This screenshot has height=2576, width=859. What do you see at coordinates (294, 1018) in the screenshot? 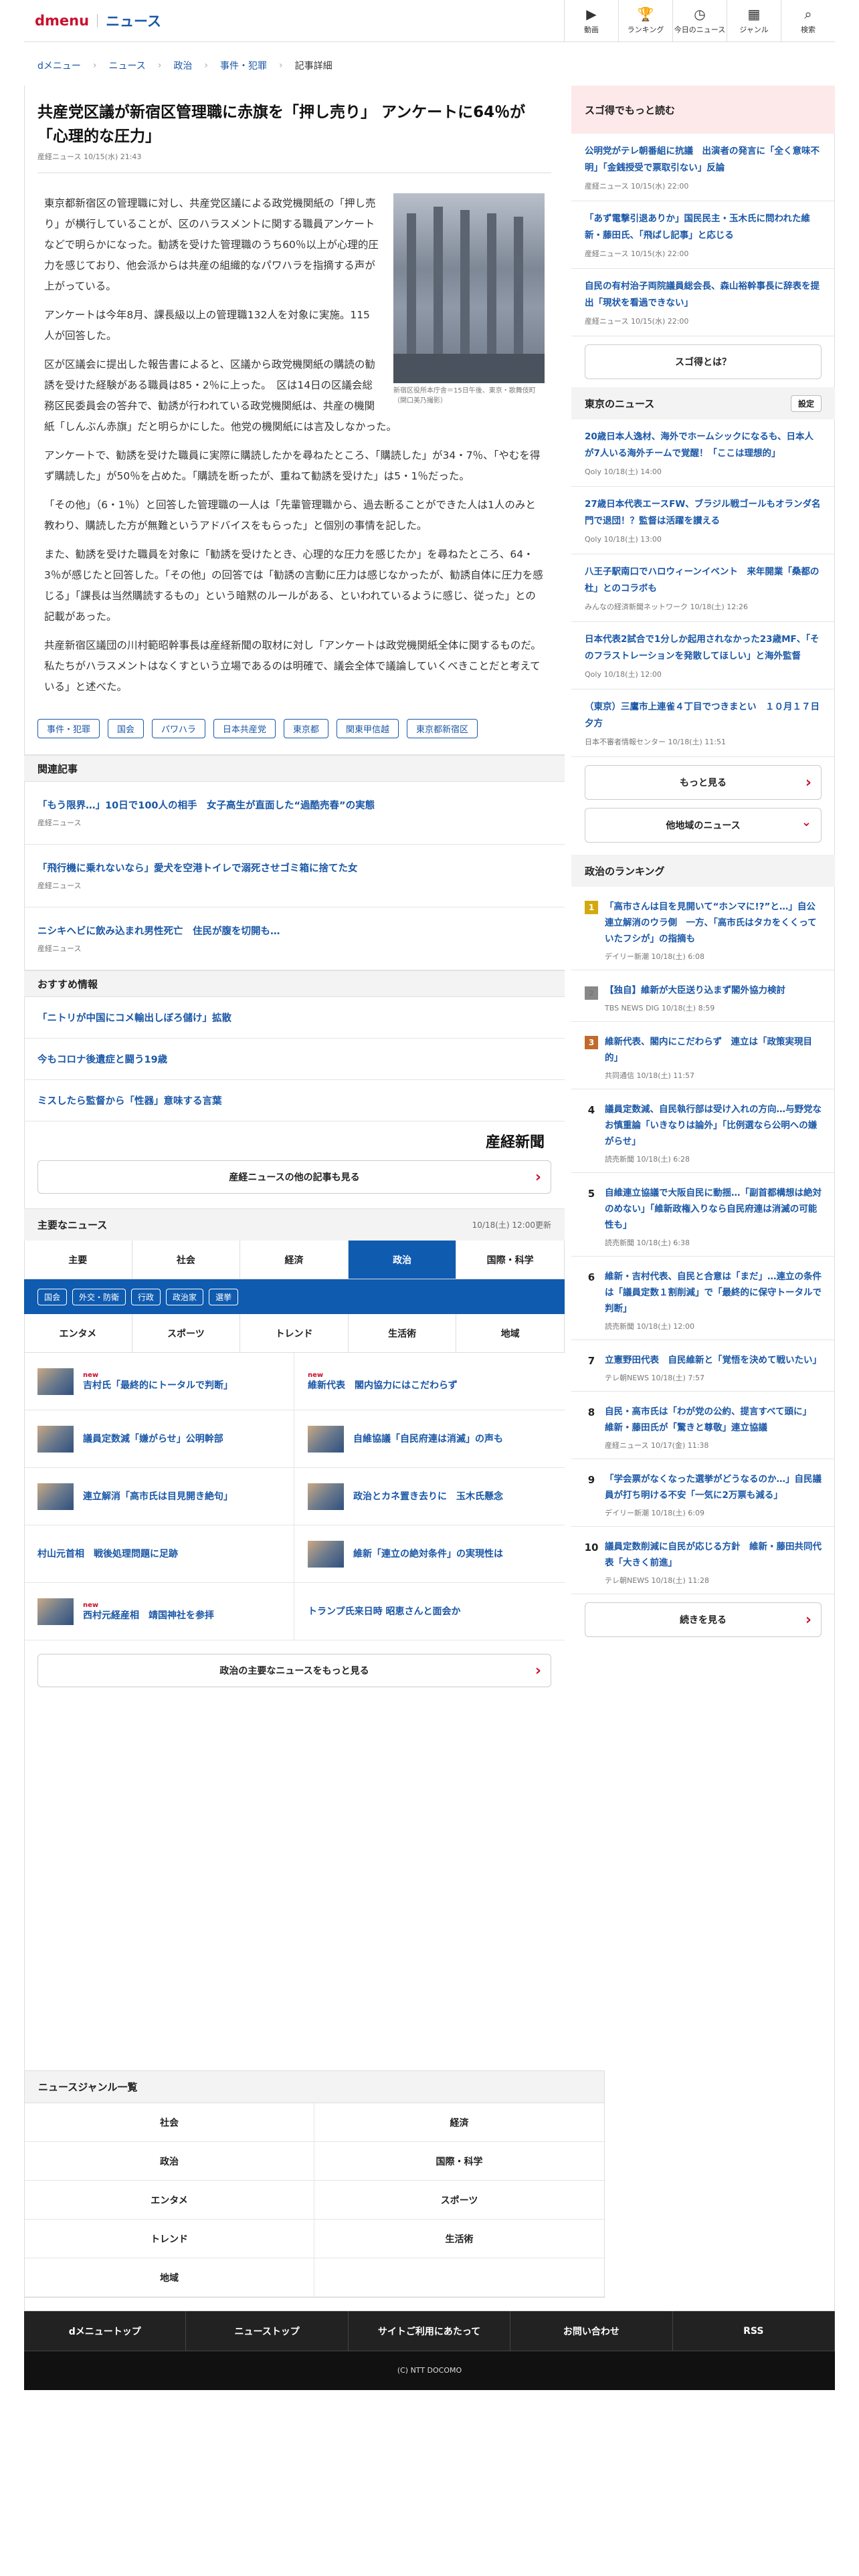
I see `recommend-item: 「ニトリが中国にコメ輸出しぼろ儲け」拡散` at bounding box center [294, 1018].